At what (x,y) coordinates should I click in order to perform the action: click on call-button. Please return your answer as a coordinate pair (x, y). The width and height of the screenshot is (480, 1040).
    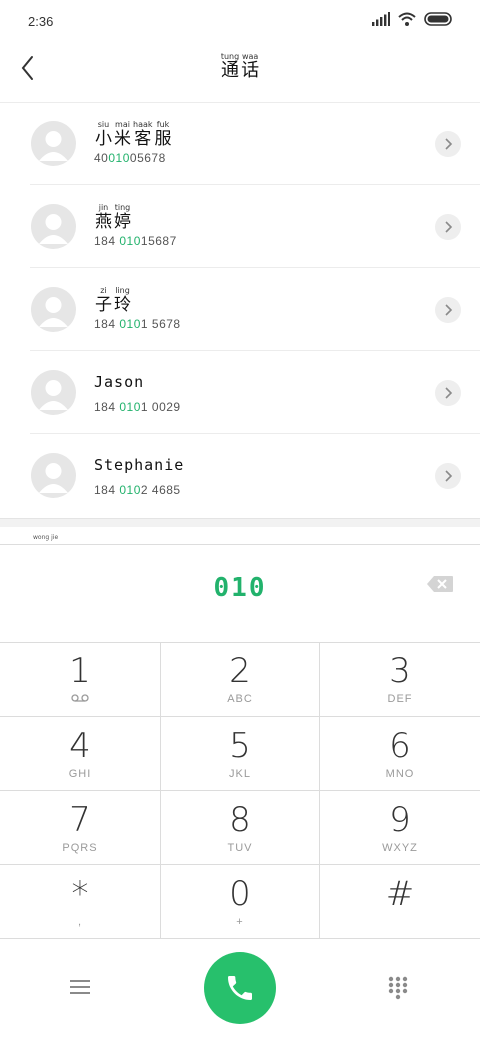
    Looking at the image, I should click on (240, 988).